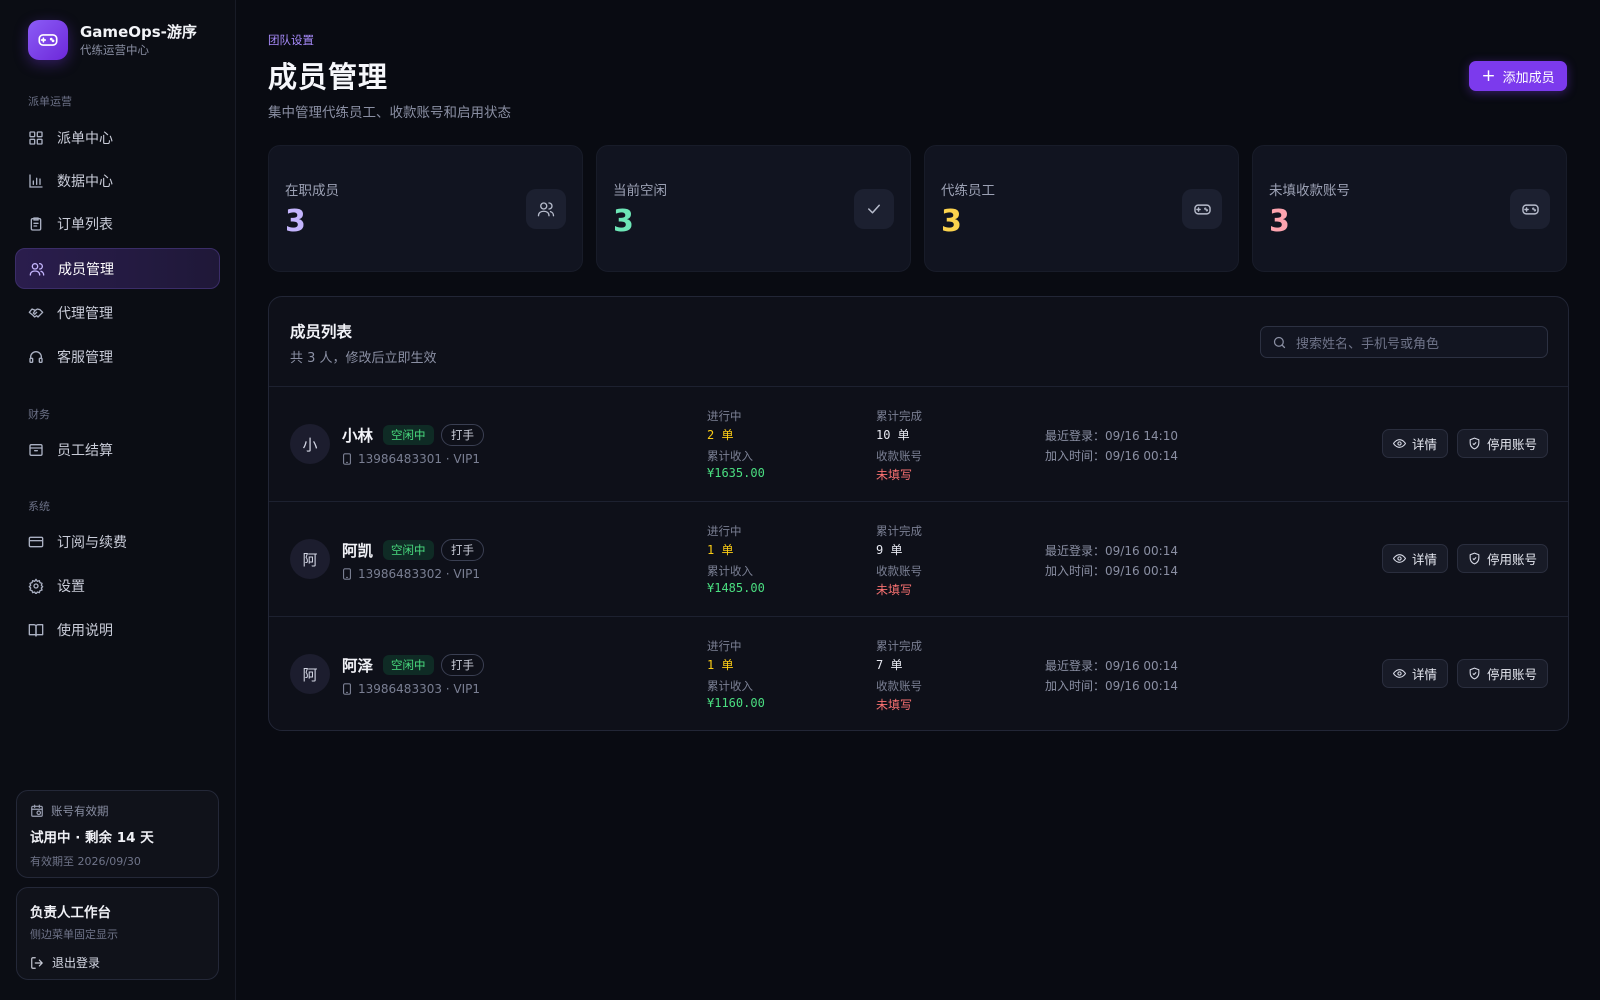  Describe the element at coordinates (736, 703) in the screenshot. I see `income-value: ¥1160.00` at that location.